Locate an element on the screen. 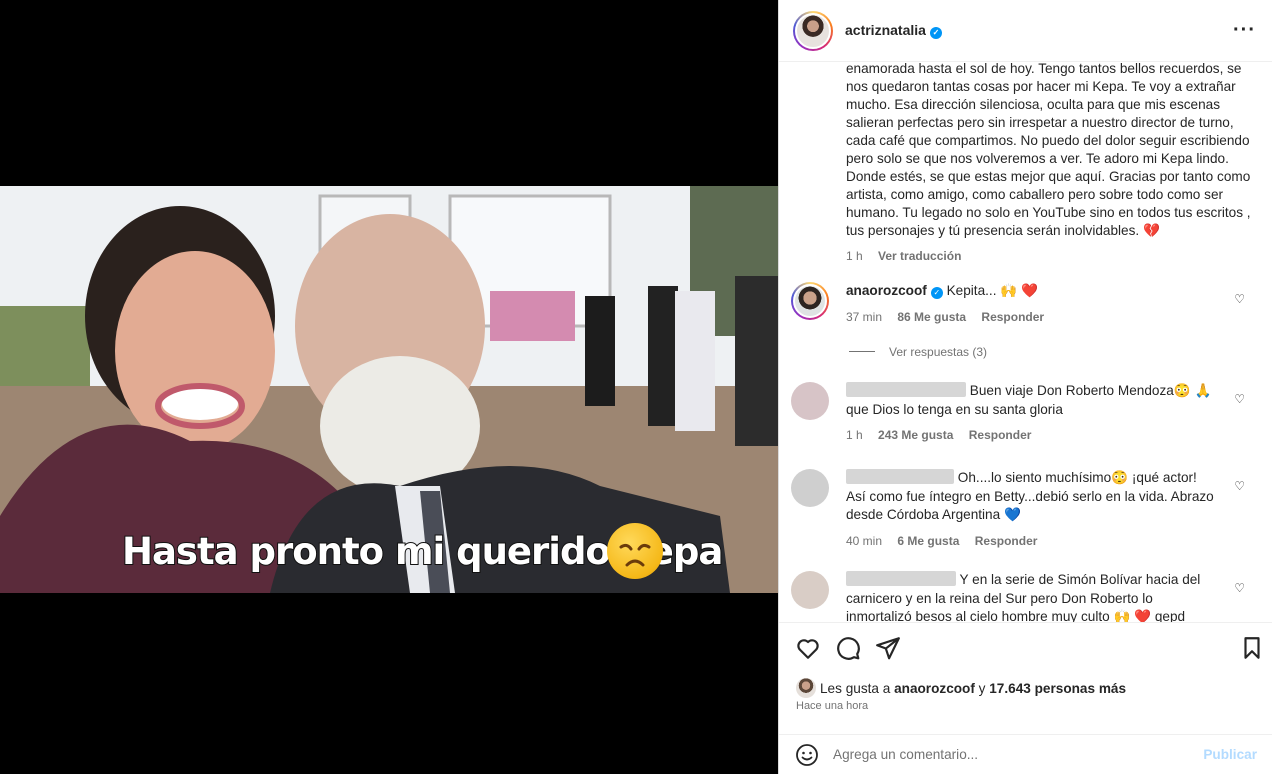  author-username: actriznatalia ✓ is located at coordinates (893, 30).